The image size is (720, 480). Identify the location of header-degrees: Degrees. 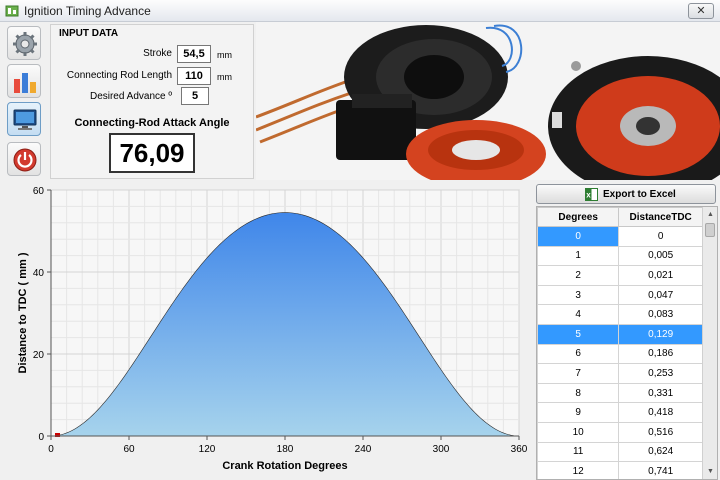
(578, 217).